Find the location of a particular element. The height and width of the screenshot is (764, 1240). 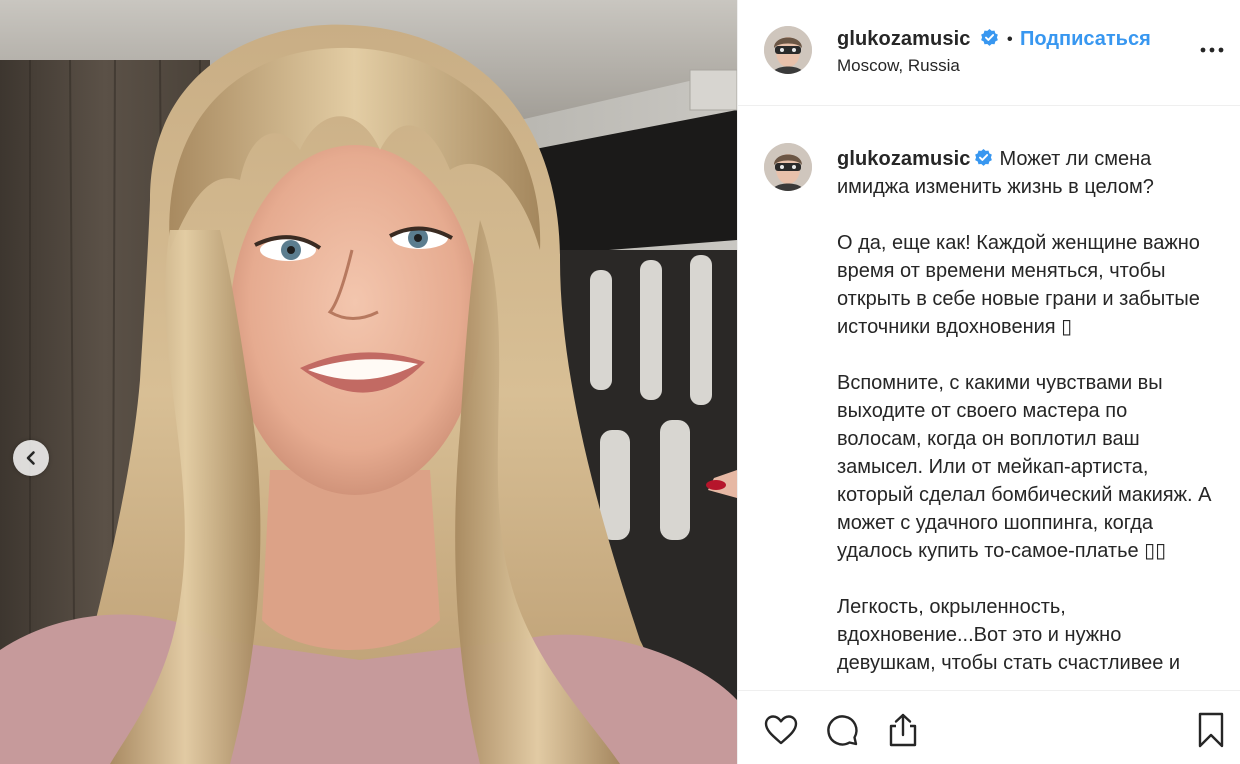

heart-icon is located at coordinates (781, 730).